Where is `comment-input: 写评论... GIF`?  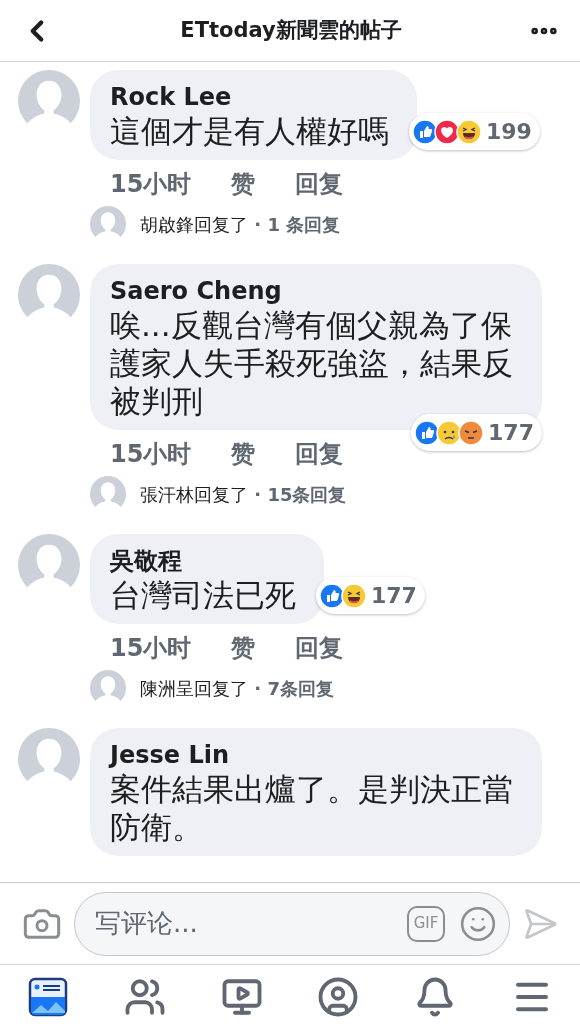
comment-input: 写评论... GIF is located at coordinates (292, 923).